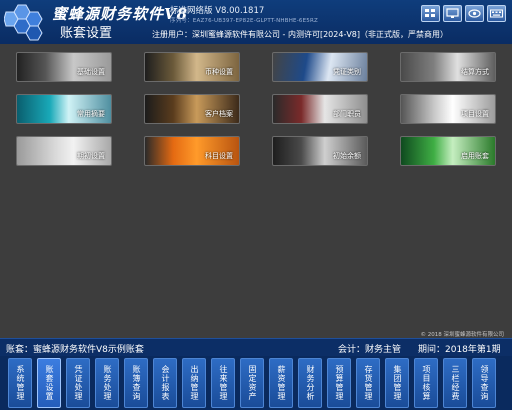  I want to click on module-payroll: 薪资管理, so click(281, 383).